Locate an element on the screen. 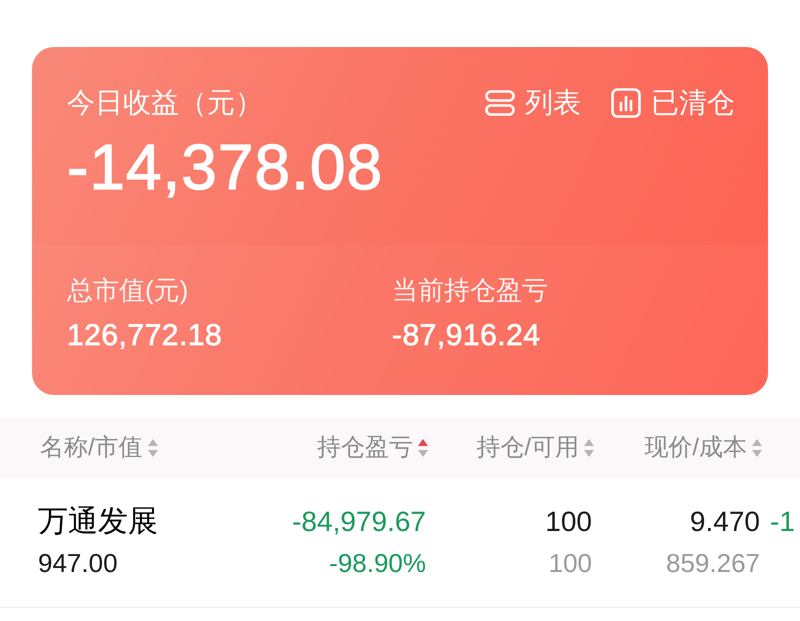 The width and height of the screenshot is (800, 621). stat-label: 总市值(元) is located at coordinates (128, 290).